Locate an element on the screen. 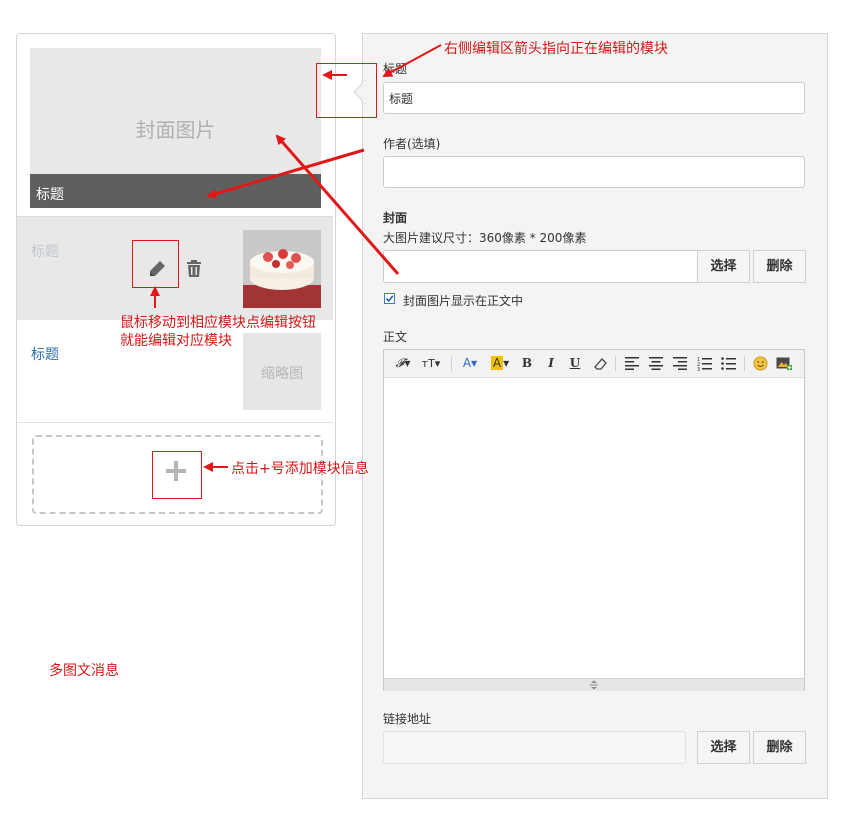  font-size-icon: ᴛT▾ is located at coordinates (431, 363).